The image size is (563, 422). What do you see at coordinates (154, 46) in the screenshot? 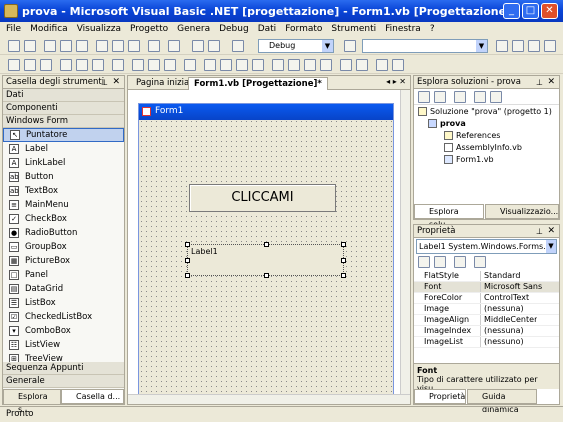
I see `undo-icon` at bounding box center [154, 46].